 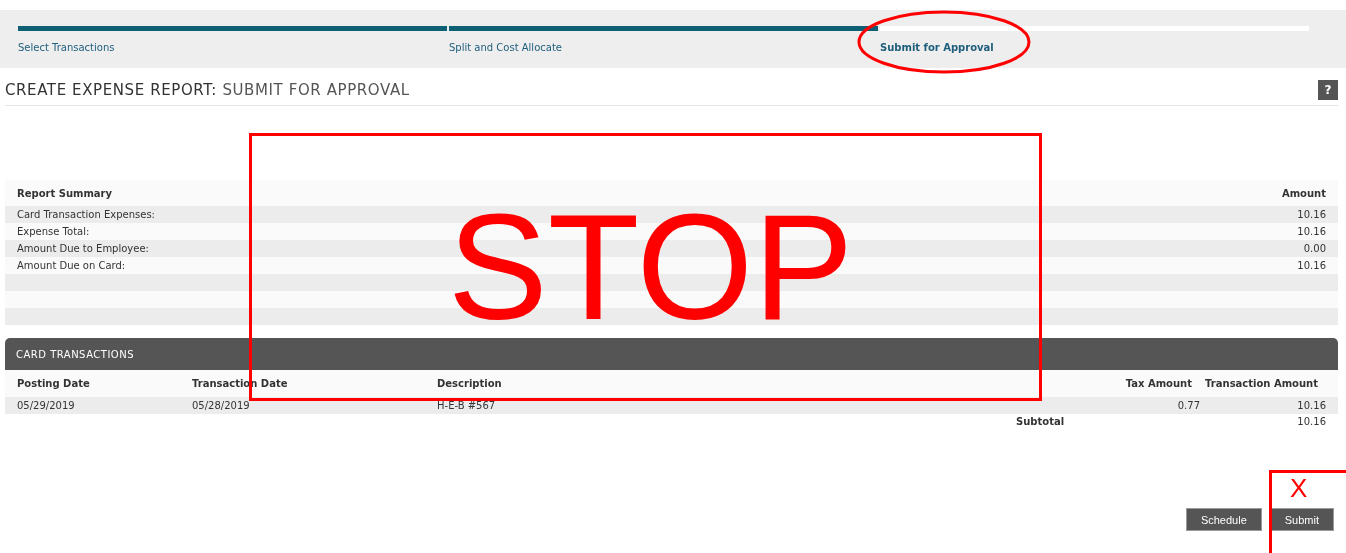 I want to click on column-header: Tax Amount, so click(x=1158, y=383).